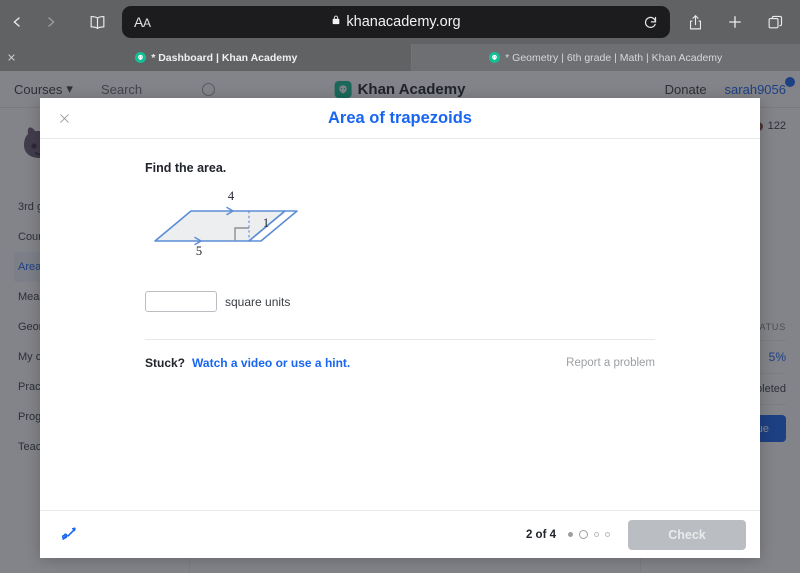  Describe the element at coordinates (271, 363) in the screenshot. I see `hint-link: Watch a video or use a hint.` at that location.